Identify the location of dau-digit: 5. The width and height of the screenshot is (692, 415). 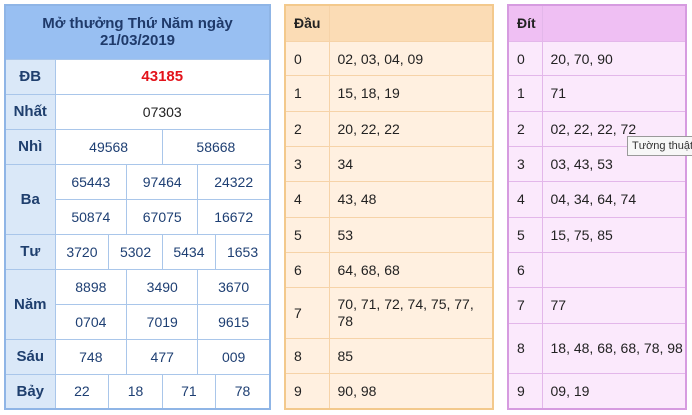
(307, 234).